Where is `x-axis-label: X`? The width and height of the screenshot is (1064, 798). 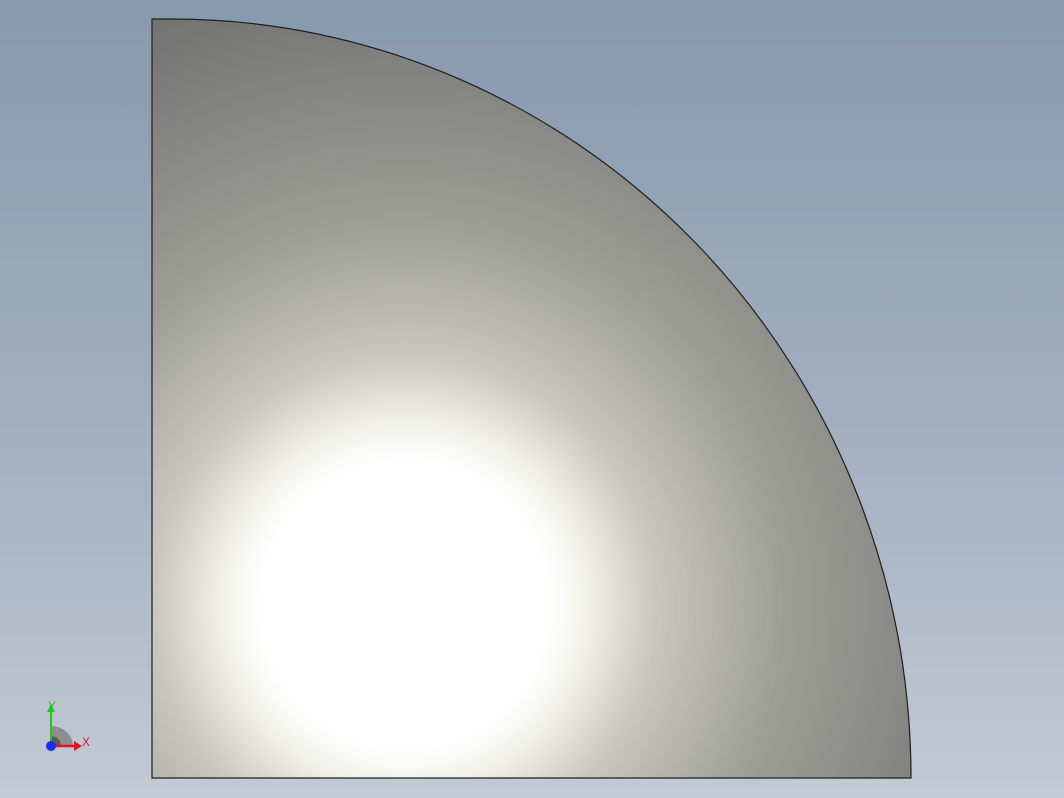
x-axis-label: X is located at coordinates (86, 742).